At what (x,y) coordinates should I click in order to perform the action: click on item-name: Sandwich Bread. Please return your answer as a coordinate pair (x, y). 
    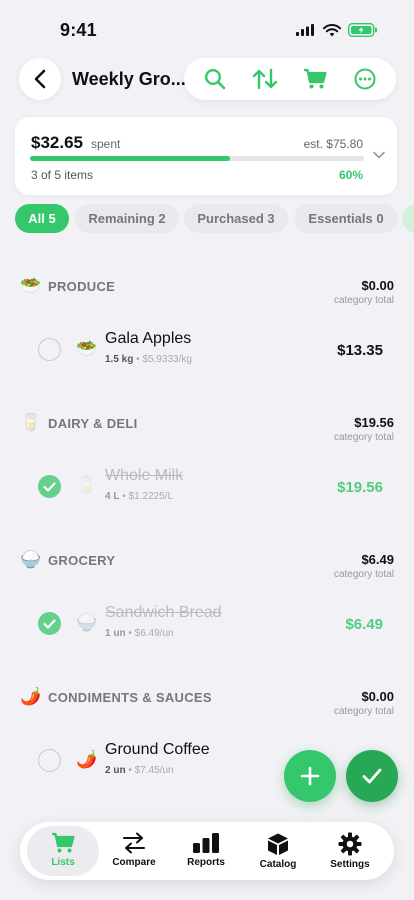
    Looking at the image, I should click on (163, 612).